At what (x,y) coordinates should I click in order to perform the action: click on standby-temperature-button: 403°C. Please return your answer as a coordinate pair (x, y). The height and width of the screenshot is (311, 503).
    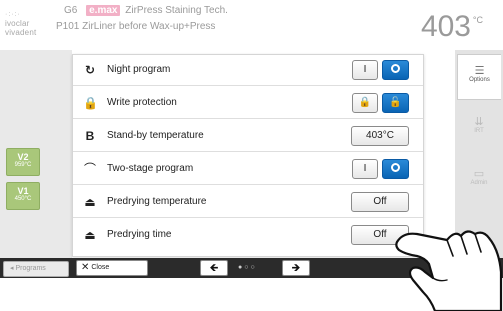
    Looking at the image, I should click on (380, 136).